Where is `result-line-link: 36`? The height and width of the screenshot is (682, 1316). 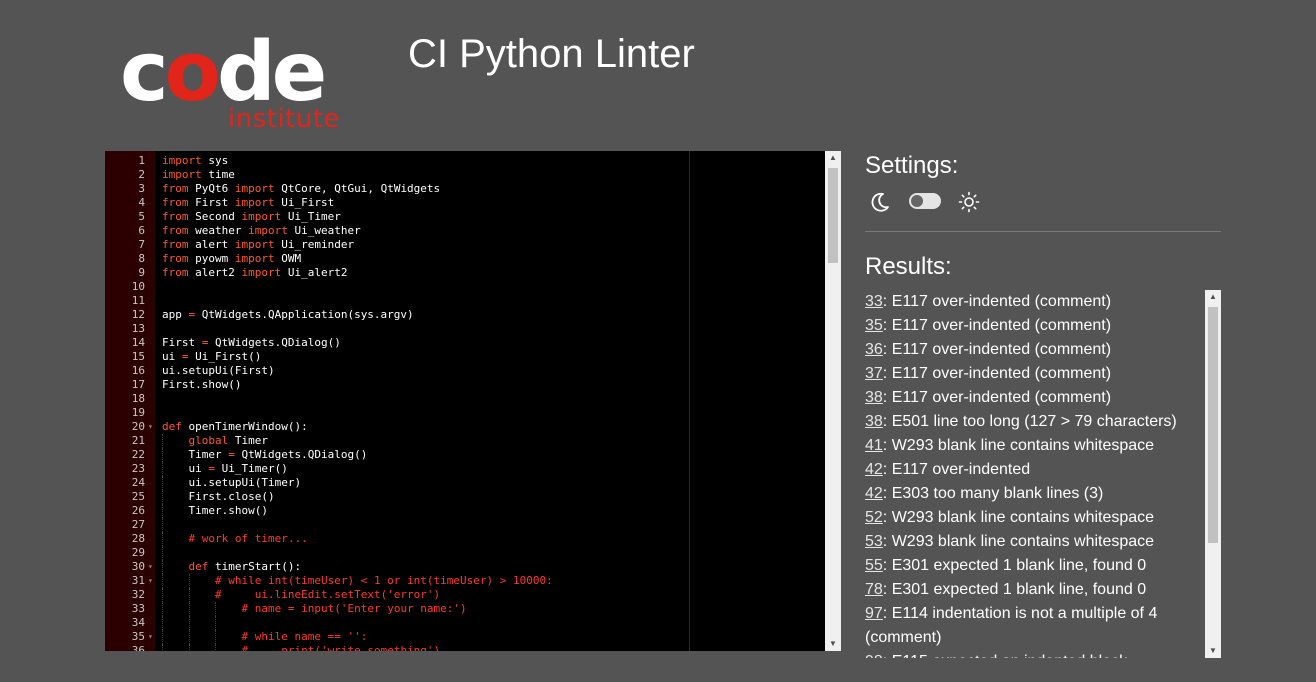 result-line-link: 36 is located at coordinates (874, 349).